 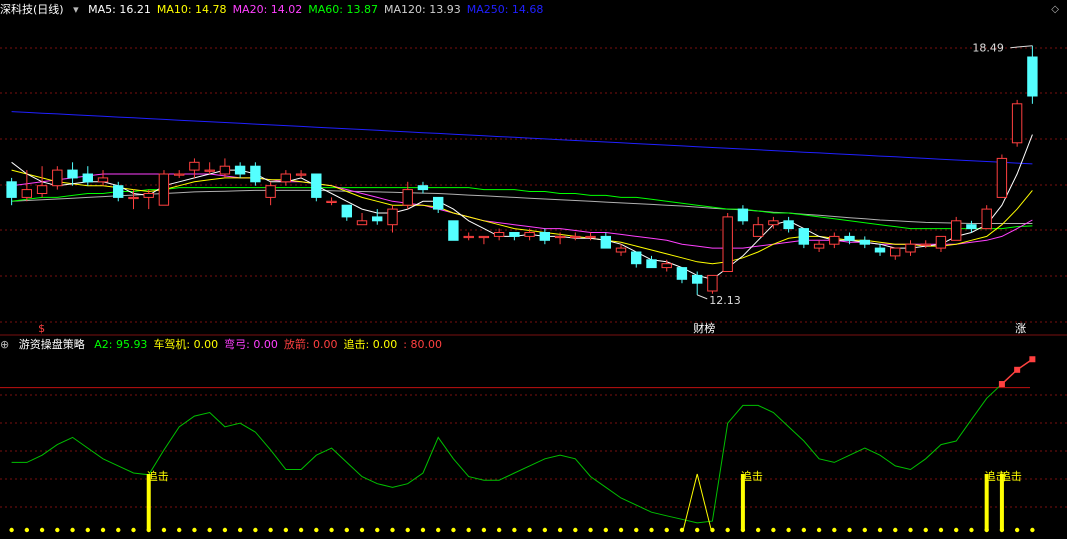 What do you see at coordinates (186, 344) in the screenshot?
I see `indicator-legend-item: 车驾机: 0.00` at bounding box center [186, 344].